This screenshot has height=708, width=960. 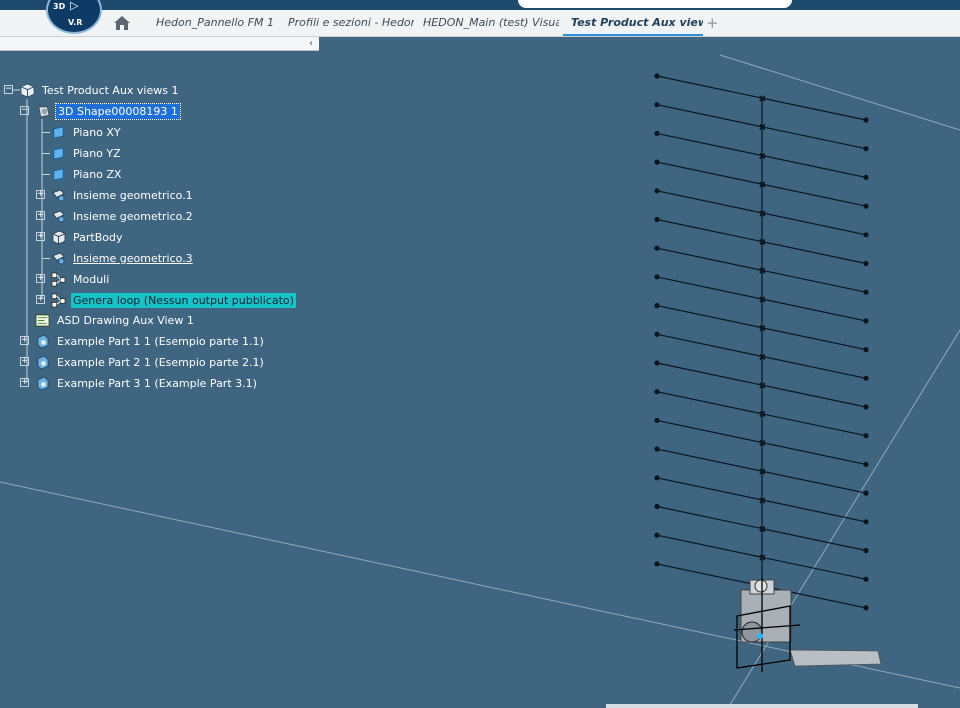 I want to click on tree-item-label: Insieme geometrico.1, so click(x=133, y=195).